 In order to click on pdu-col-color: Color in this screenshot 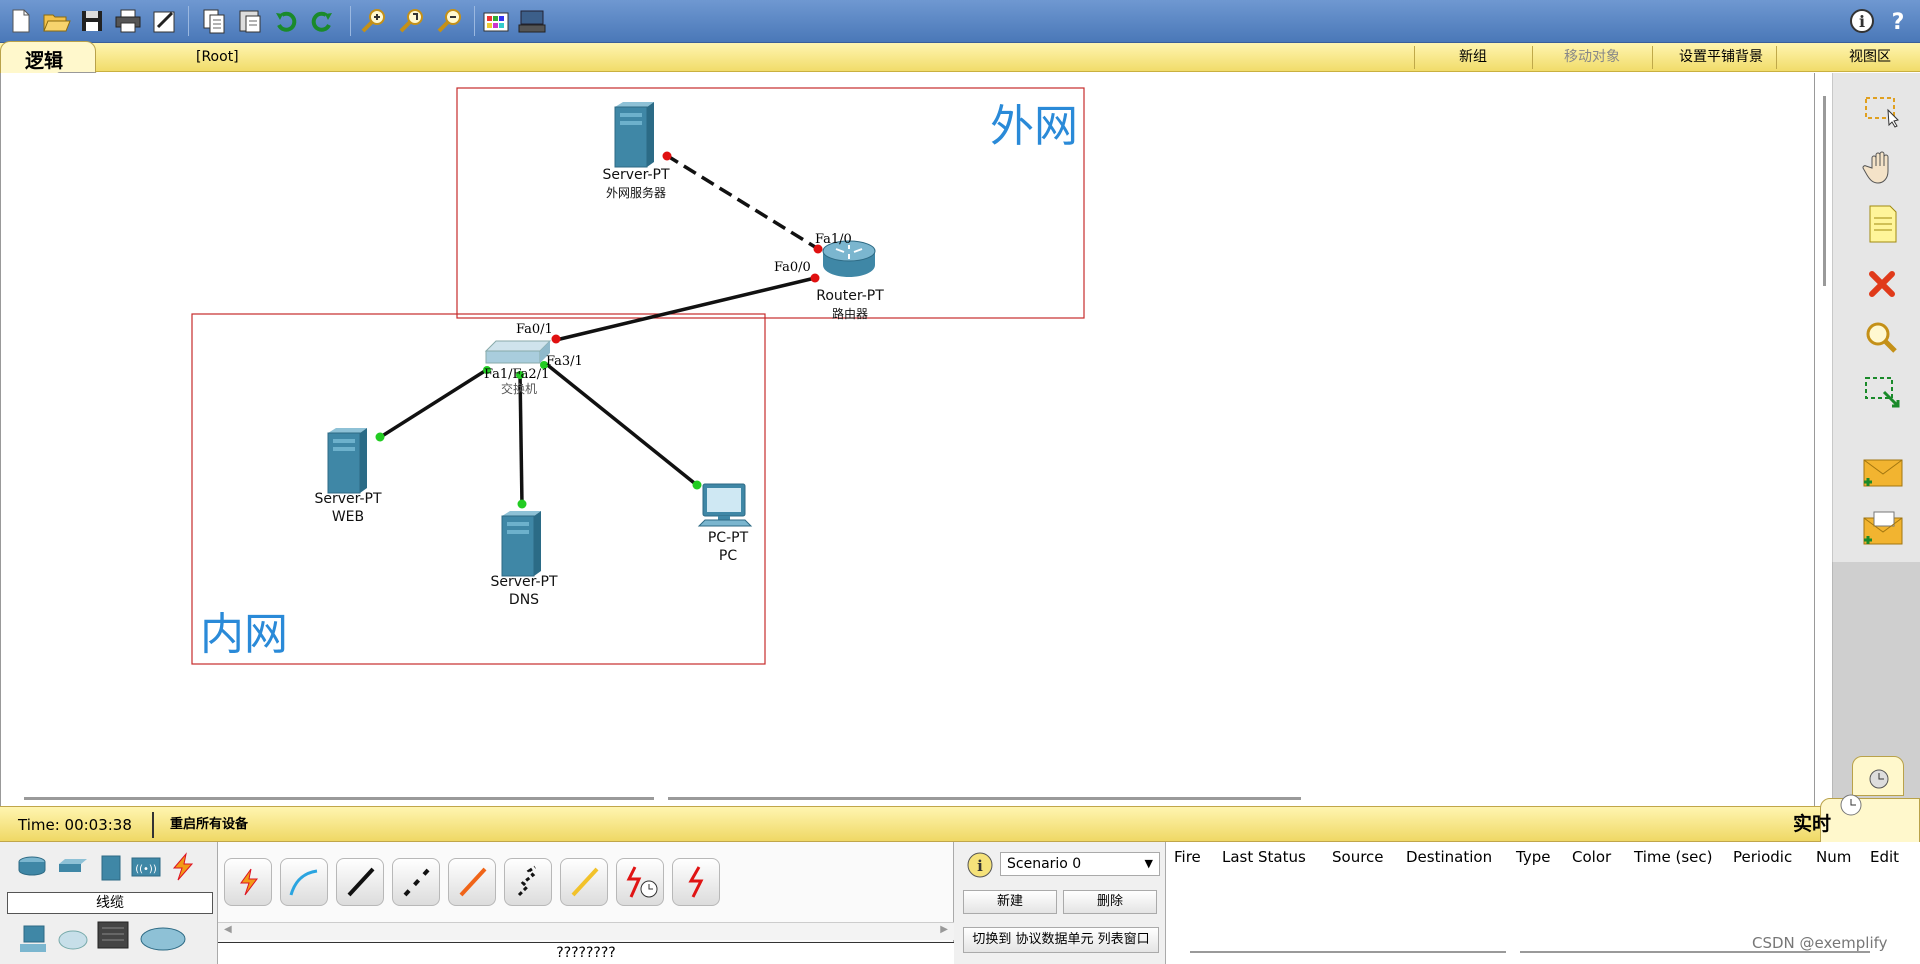, I will do `click(1592, 857)`.